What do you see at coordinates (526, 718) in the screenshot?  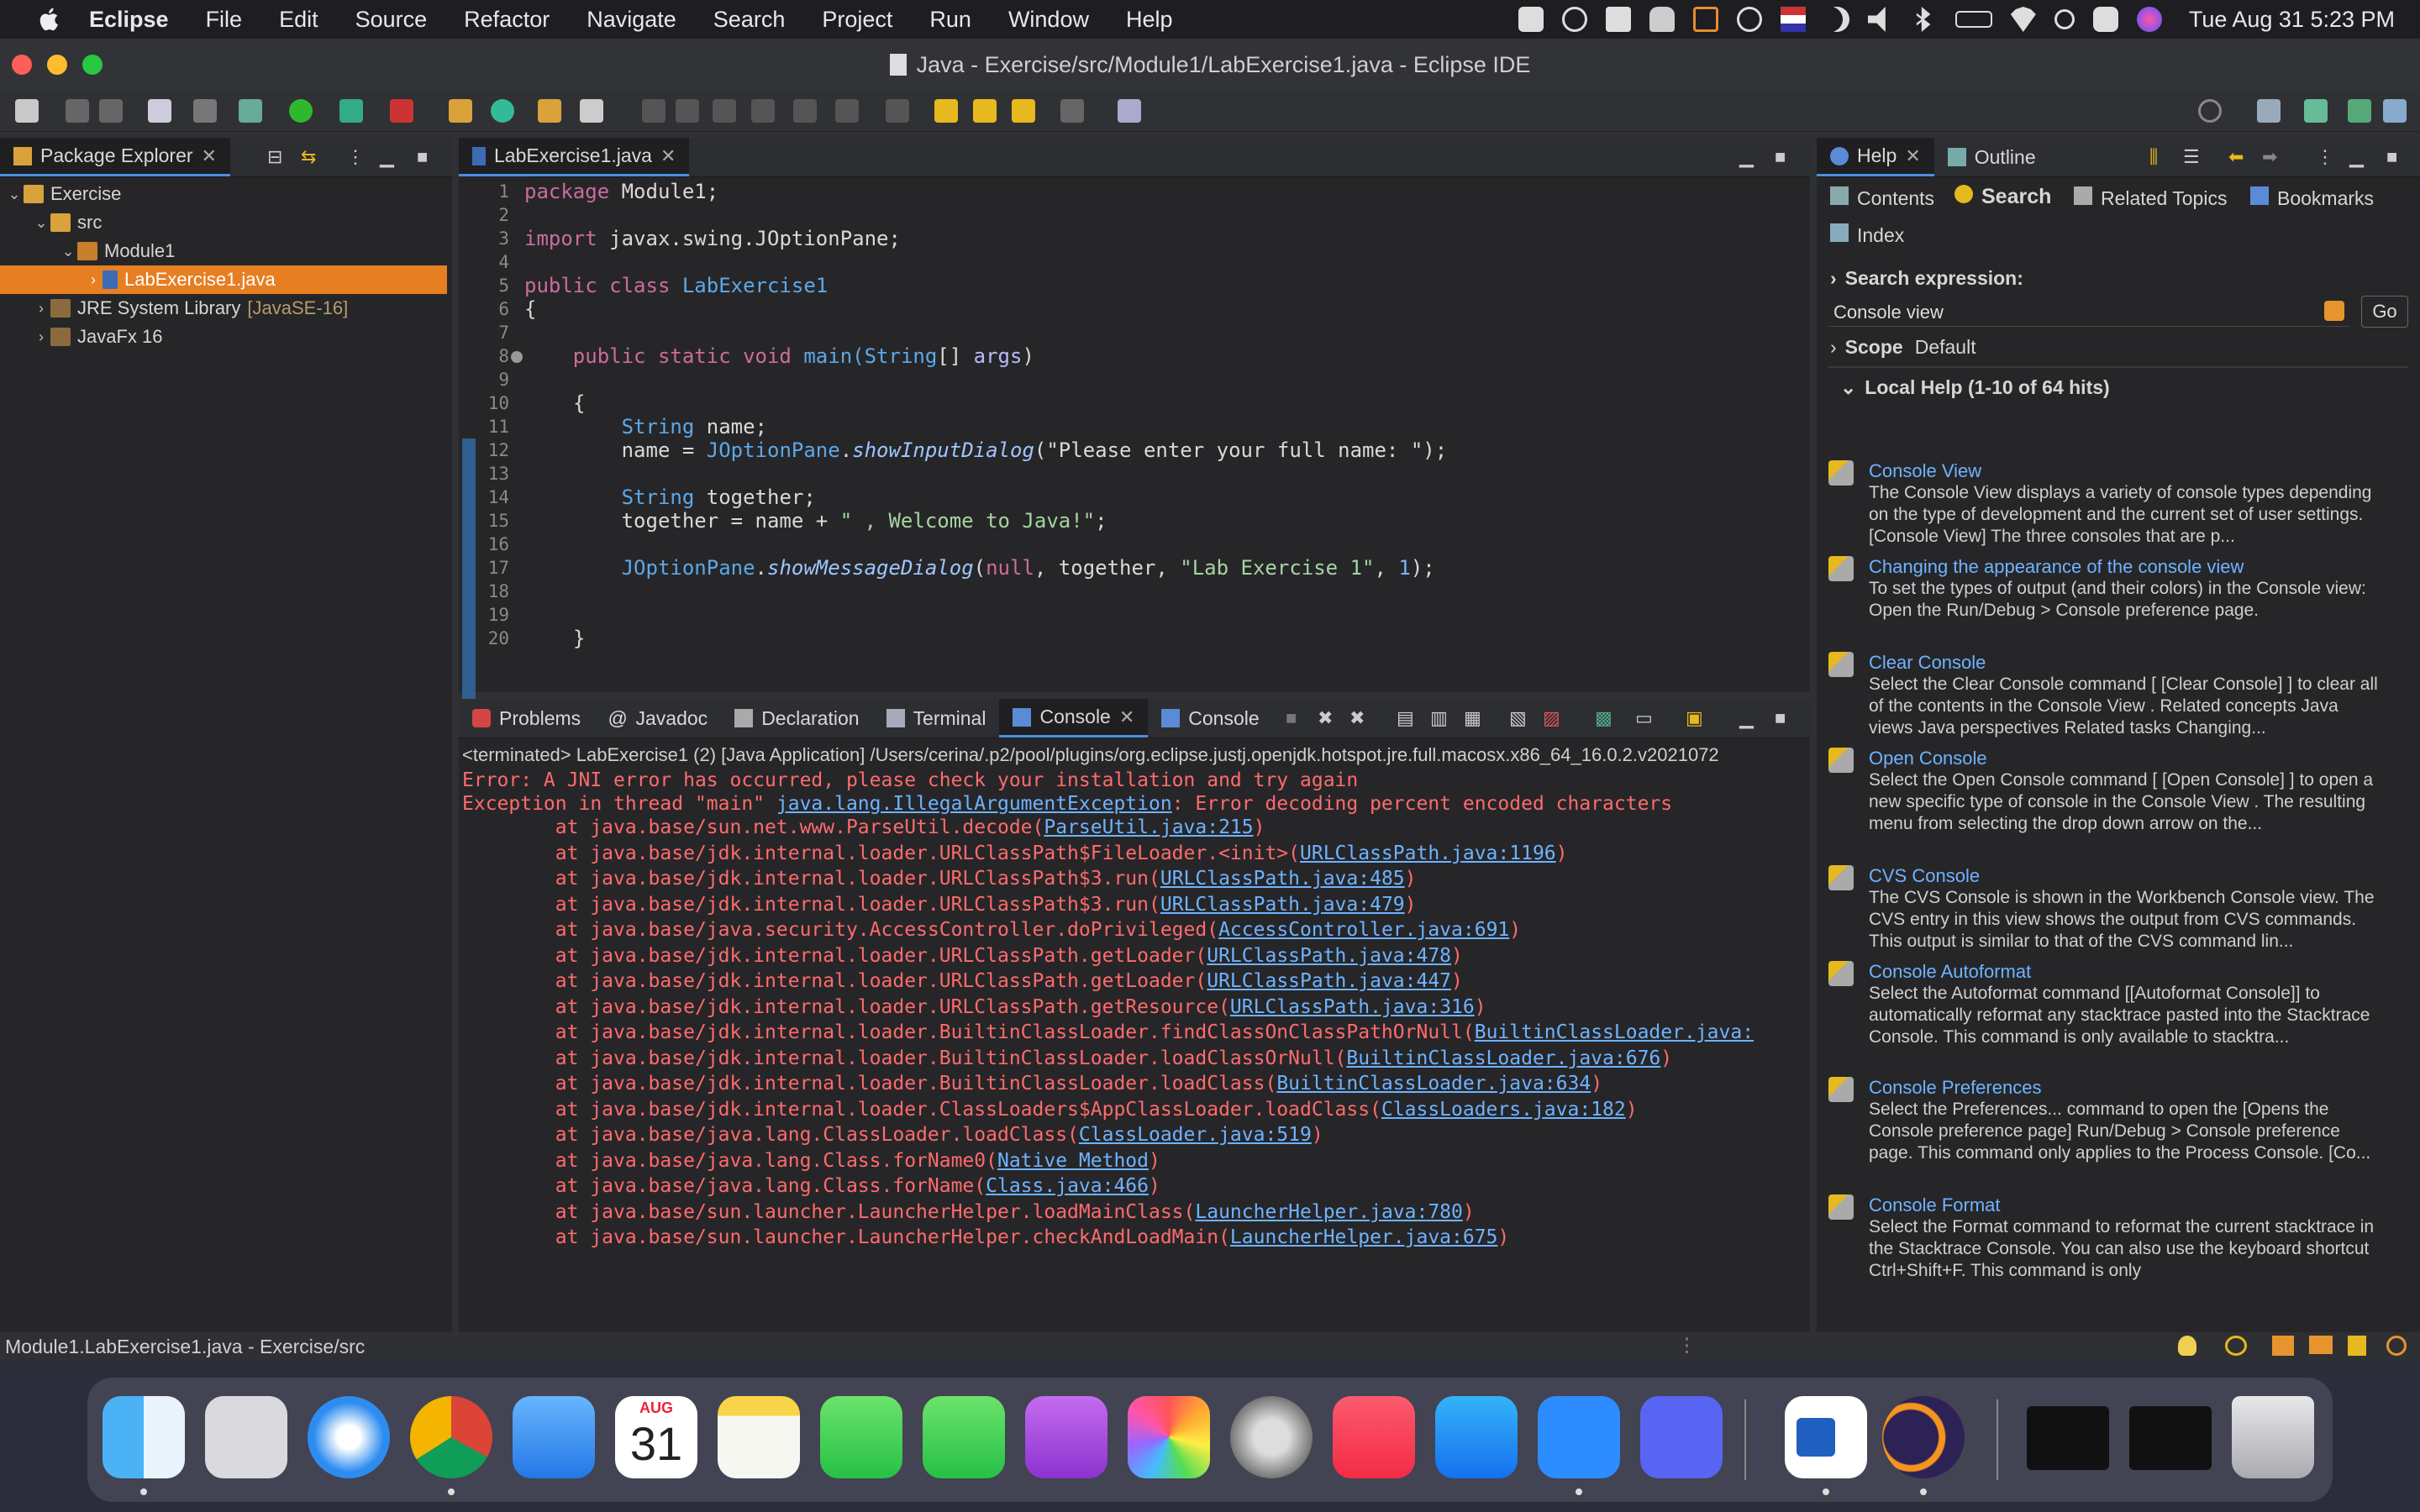 I see `tab-problems: Problems` at bounding box center [526, 718].